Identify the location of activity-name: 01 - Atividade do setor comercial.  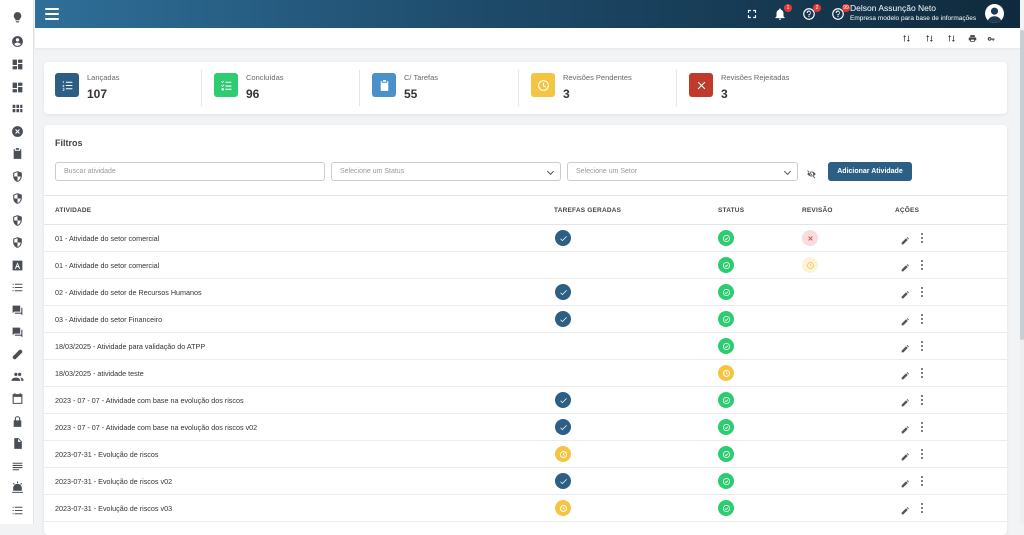
(107, 265).